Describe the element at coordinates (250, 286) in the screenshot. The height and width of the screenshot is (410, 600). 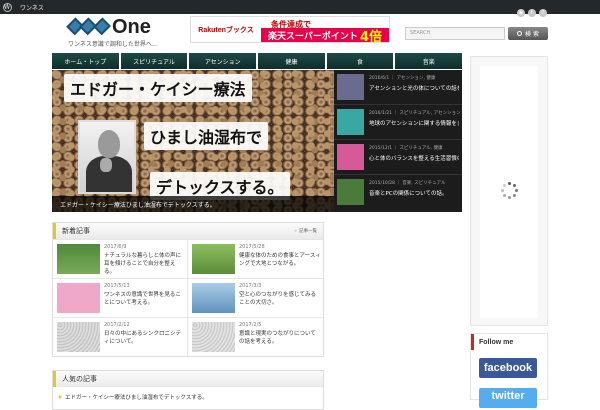
I see `article-date: 2017/3/3` at that location.